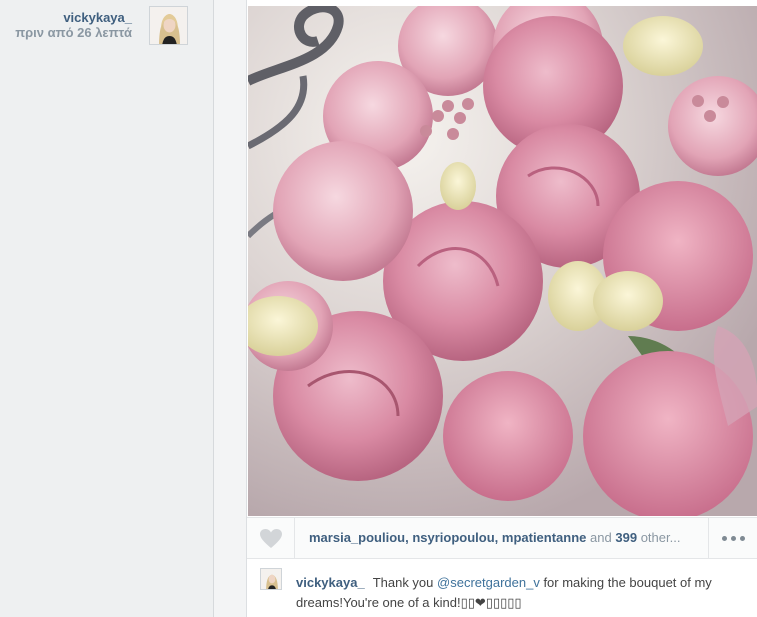 Image resolution: width=757 pixels, height=617 pixels. Describe the element at coordinates (73, 33) in the screenshot. I see `post-timestamp: πριν από 26 λεπτά` at that location.